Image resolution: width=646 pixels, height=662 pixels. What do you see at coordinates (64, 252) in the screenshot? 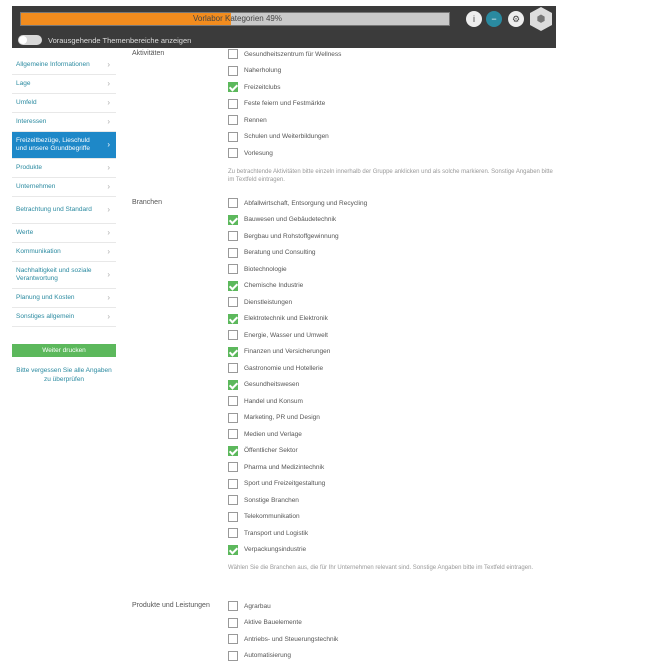
I see `sidebar-item: Kommunikation ›` at bounding box center [64, 252].